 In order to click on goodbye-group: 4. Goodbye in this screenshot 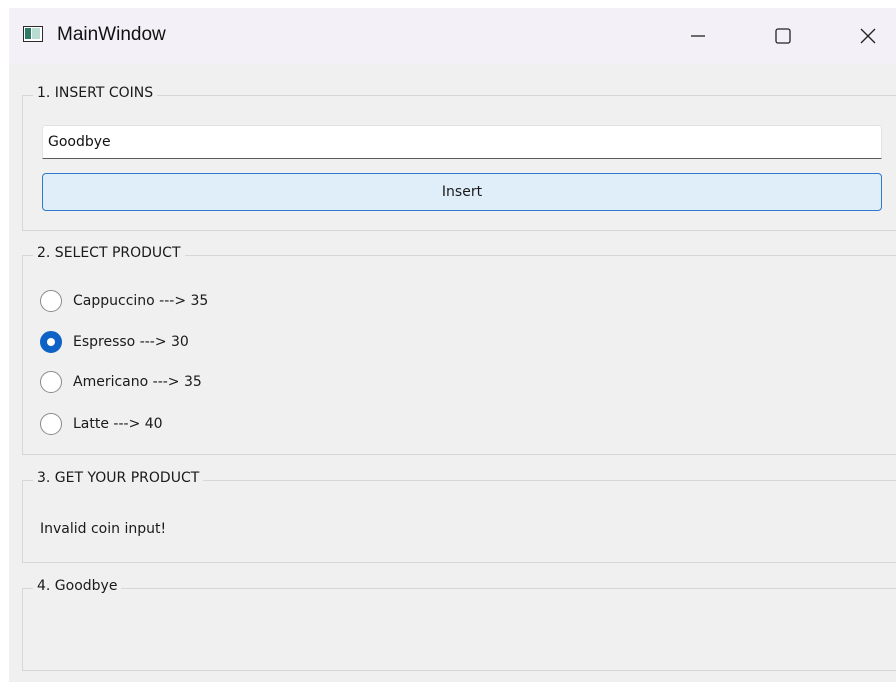, I will do `click(459, 624)`.